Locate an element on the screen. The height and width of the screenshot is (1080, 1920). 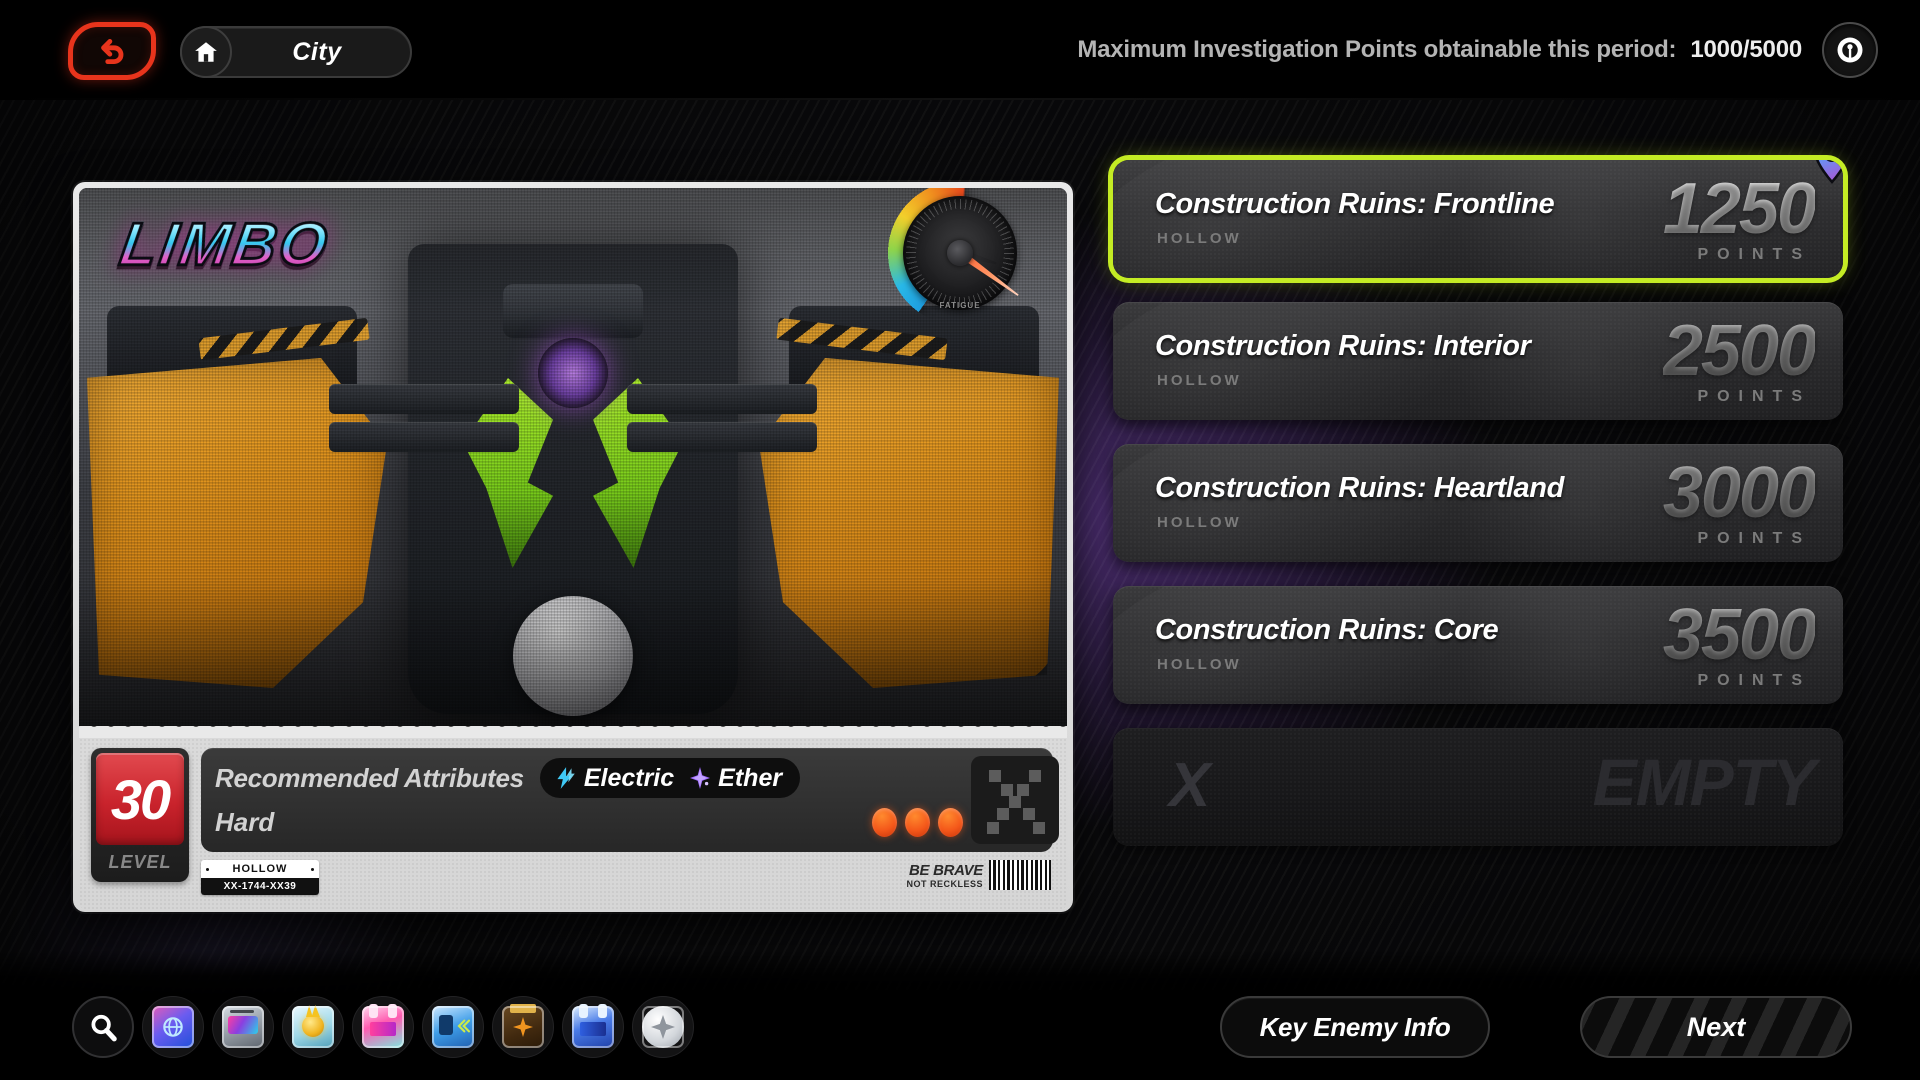
plate-top-row: HOLLOW is located at coordinates (260, 869).